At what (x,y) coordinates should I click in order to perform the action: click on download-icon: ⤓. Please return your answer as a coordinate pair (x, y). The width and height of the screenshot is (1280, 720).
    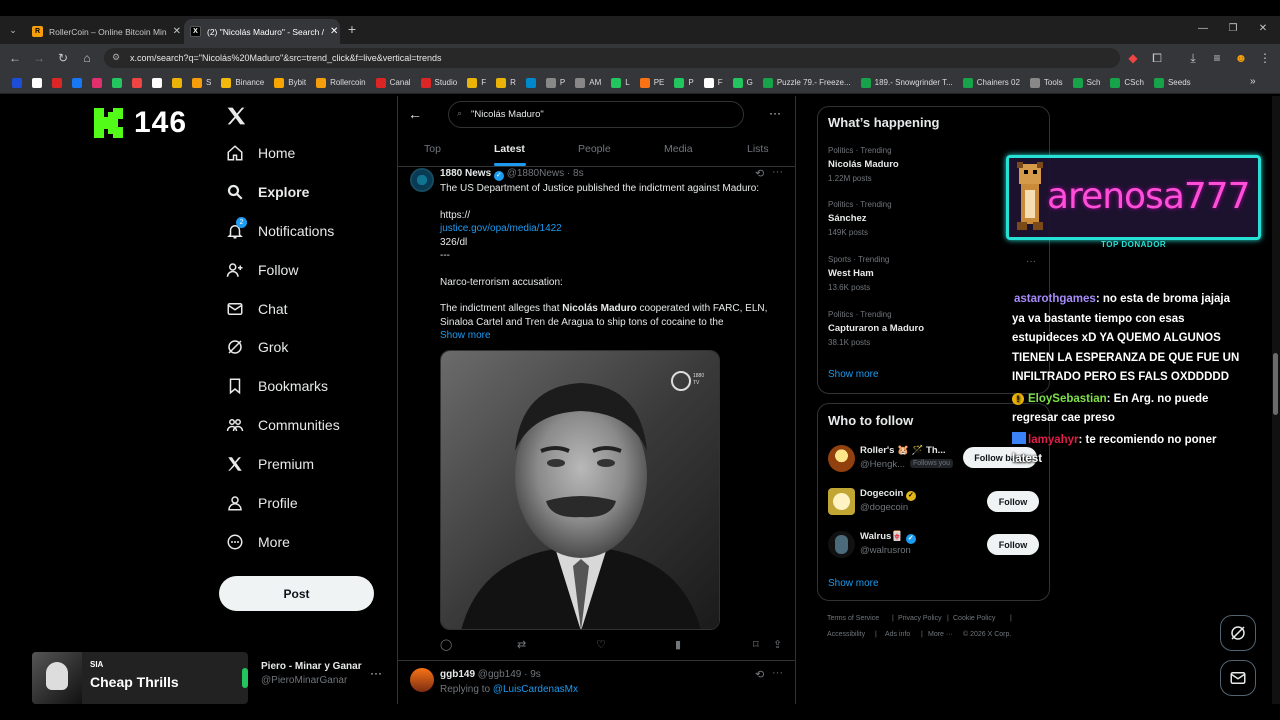
    Looking at the image, I should click on (1193, 58).